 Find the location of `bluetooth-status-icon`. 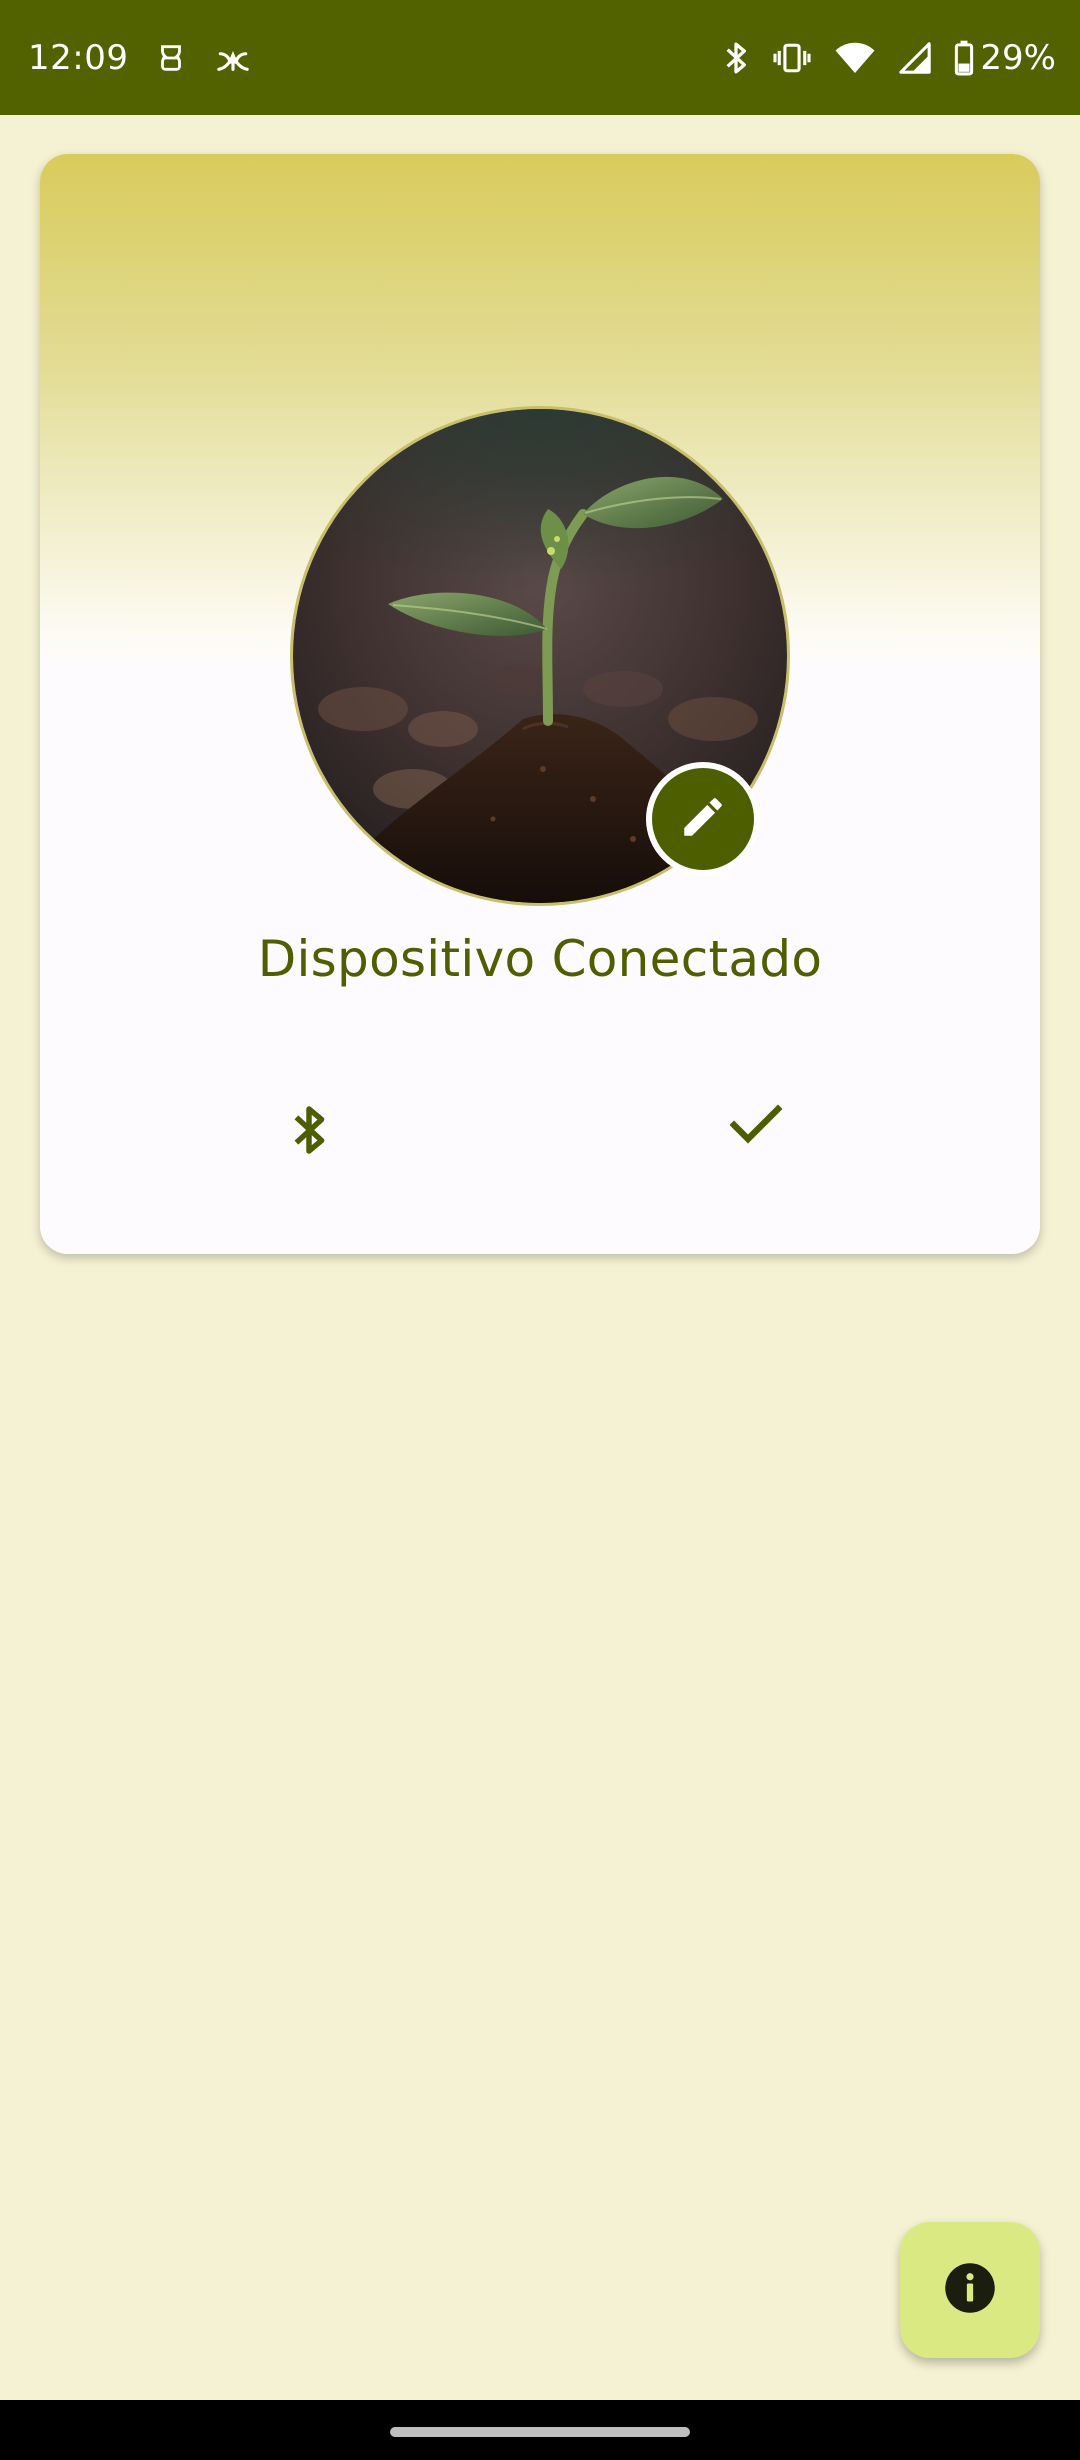

bluetooth-status-icon is located at coordinates (736, 58).